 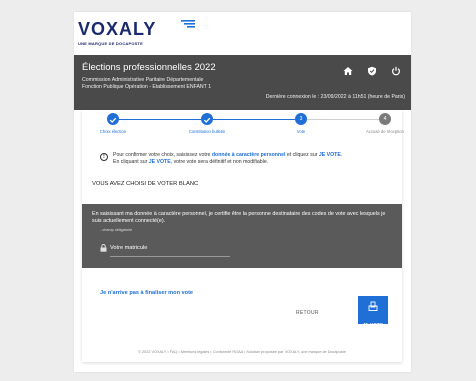 What do you see at coordinates (149, 67) in the screenshot?
I see `banner-title: Élections professionnelles 2022` at bounding box center [149, 67].